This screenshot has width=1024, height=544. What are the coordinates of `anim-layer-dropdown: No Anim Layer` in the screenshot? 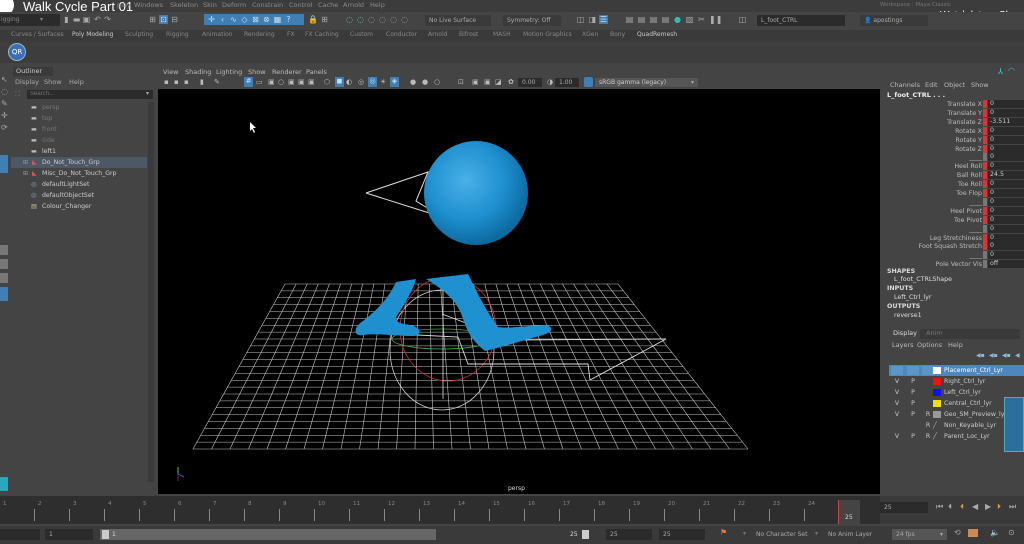 It's located at (852, 534).